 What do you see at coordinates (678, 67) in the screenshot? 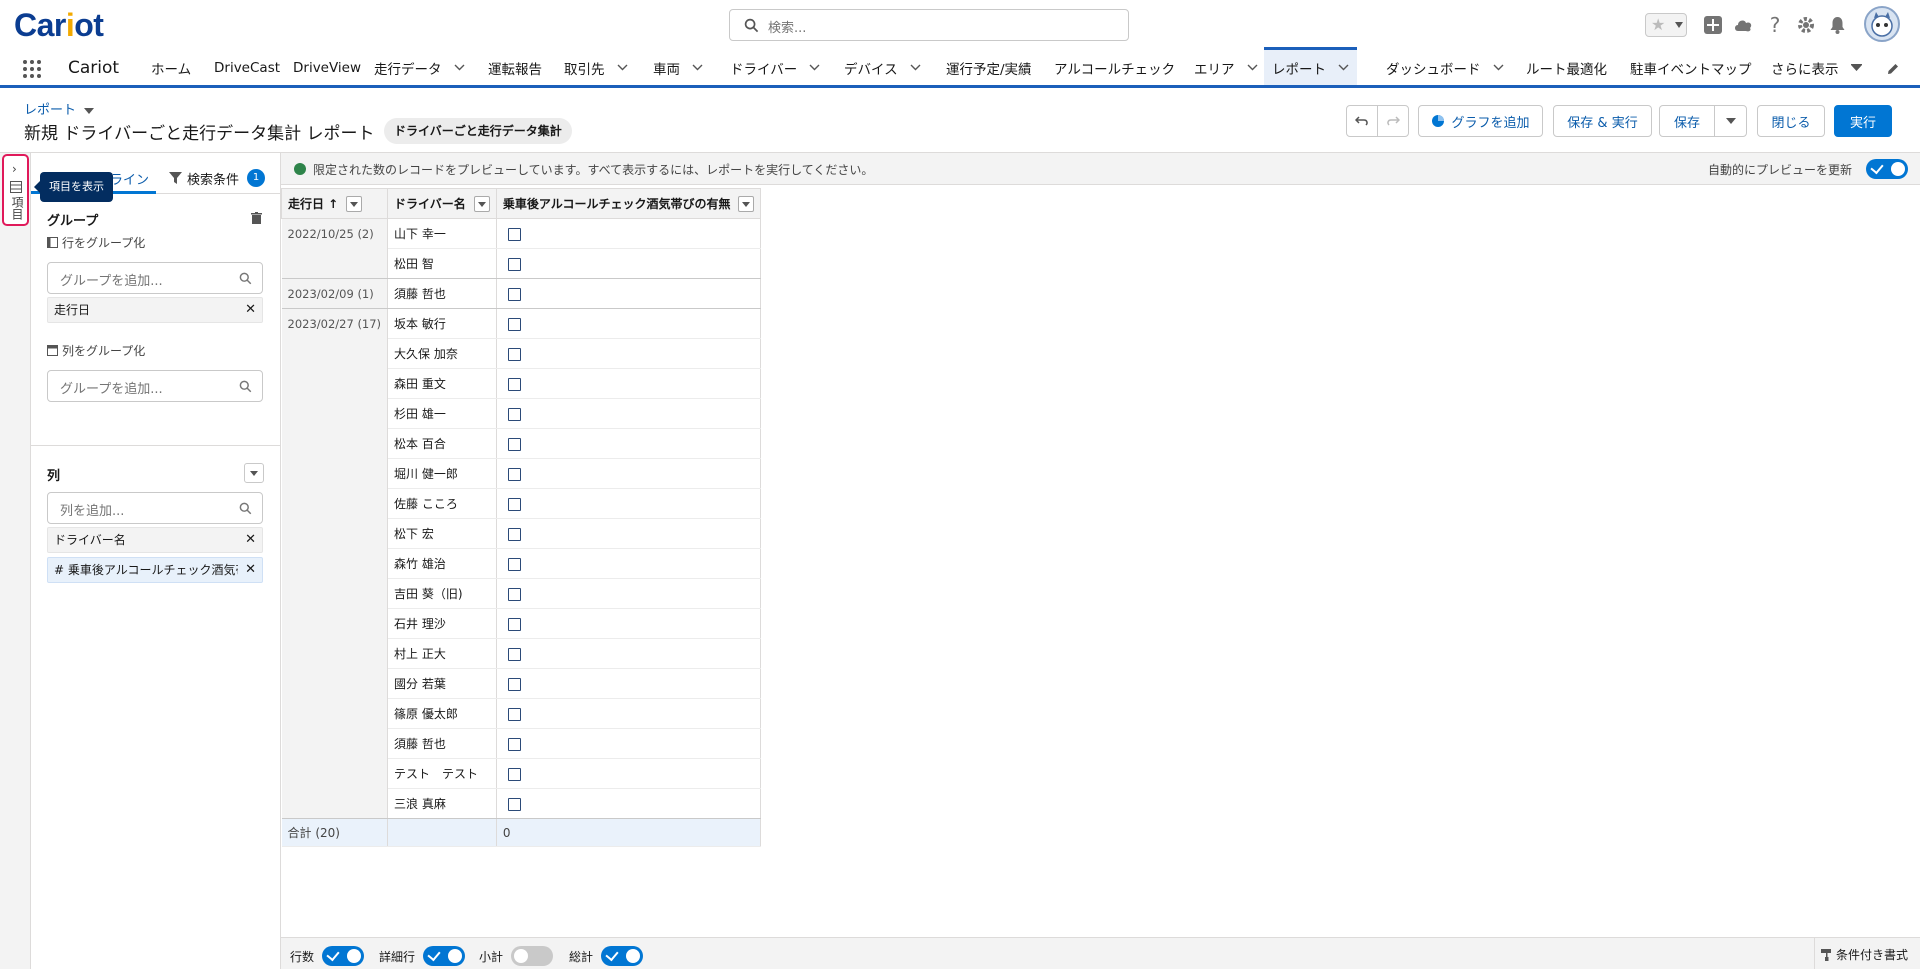
I see `nav-item-6: 車両` at bounding box center [678, 67].